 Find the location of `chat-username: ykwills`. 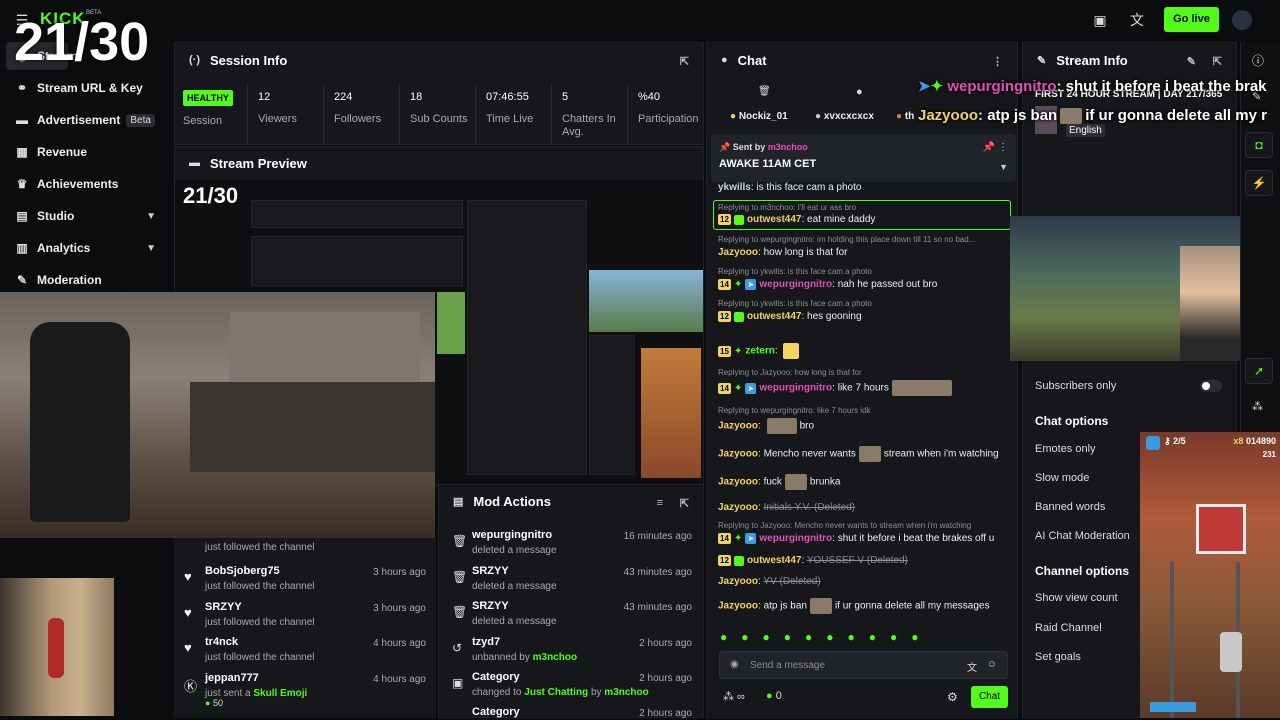

chat-username: ykwills is located at coordinates (734, 187).